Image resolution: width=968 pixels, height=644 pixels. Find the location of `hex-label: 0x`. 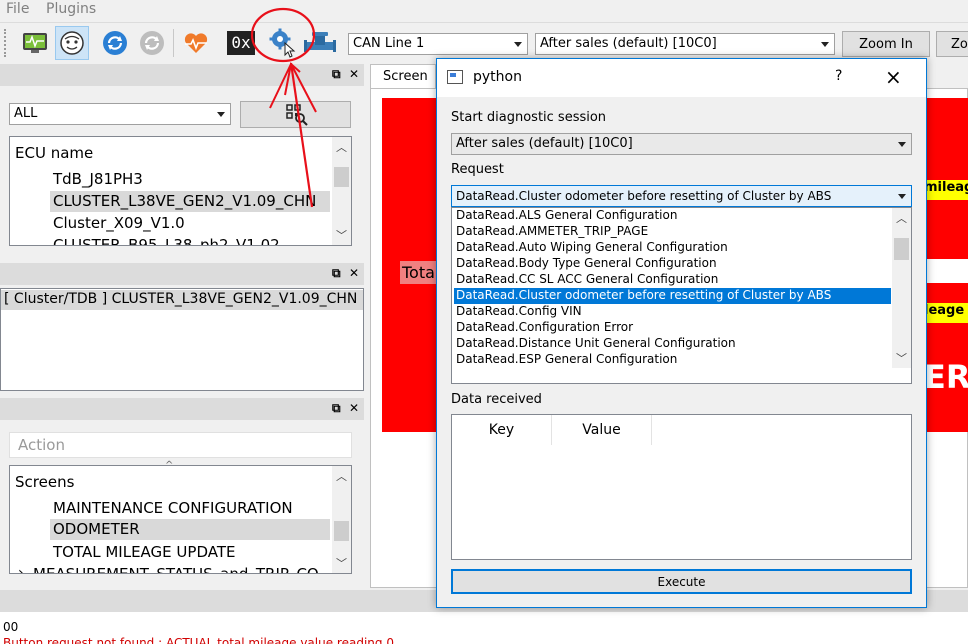

hex-label: 0x is located at coordinates (241, 43).